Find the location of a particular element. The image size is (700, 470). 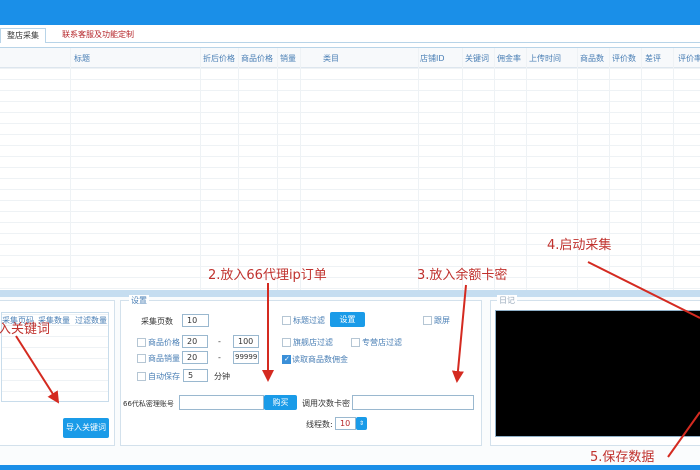

flagship-filter-checkbox is located at coordinates (286, 342).